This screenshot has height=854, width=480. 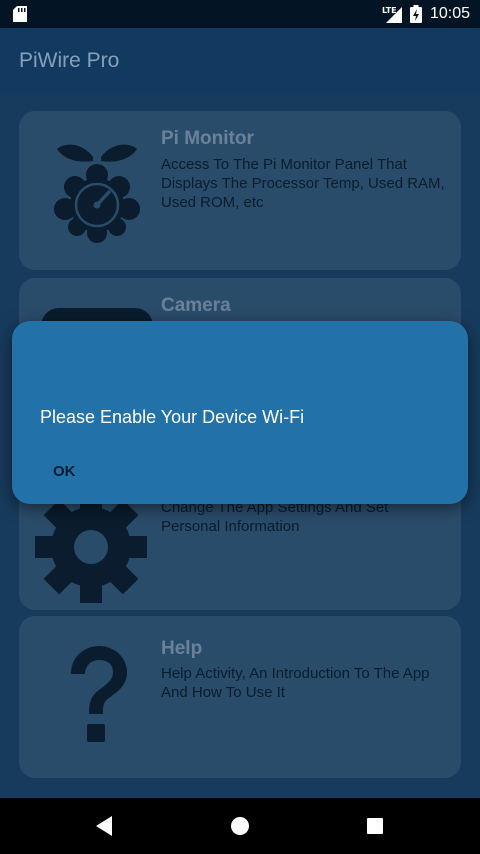 What do you see at coordinates (207, 138) in the screenshot?
I see `card-title: Pi Monitor` at bounding box center [207, 138].